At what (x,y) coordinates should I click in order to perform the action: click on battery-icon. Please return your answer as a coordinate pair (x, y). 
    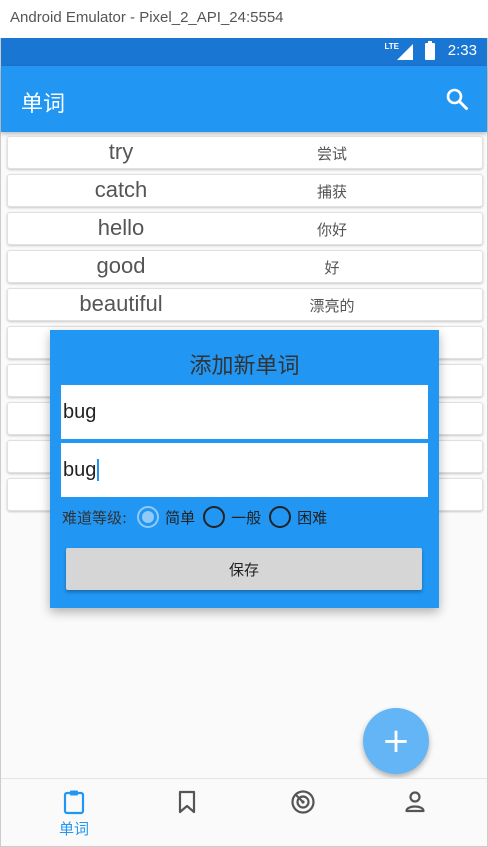
    Looking at the image, I should click on (430, 50).